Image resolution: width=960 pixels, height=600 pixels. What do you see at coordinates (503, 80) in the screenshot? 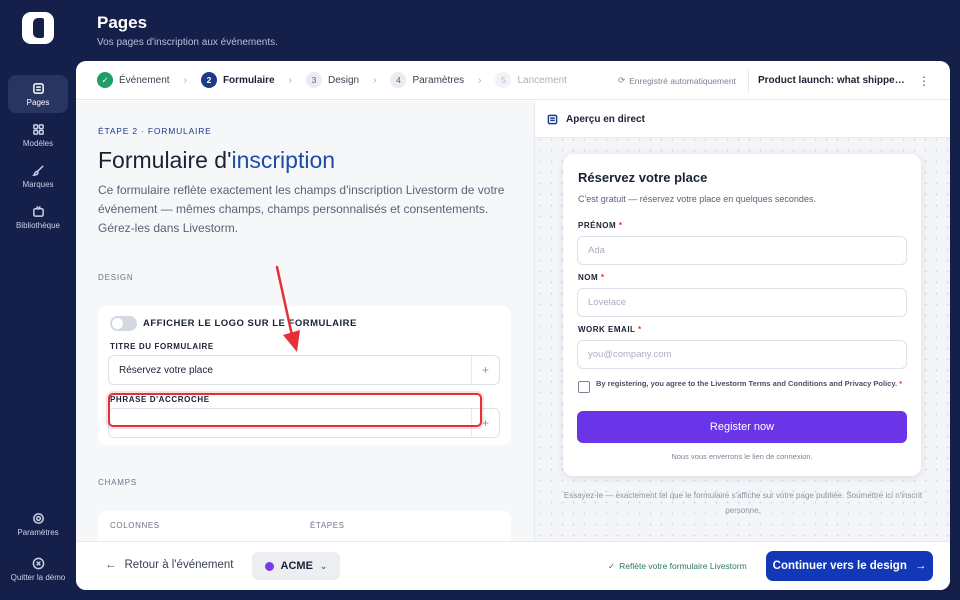
I see `step-number: 5` at bounding box center [503, 80].